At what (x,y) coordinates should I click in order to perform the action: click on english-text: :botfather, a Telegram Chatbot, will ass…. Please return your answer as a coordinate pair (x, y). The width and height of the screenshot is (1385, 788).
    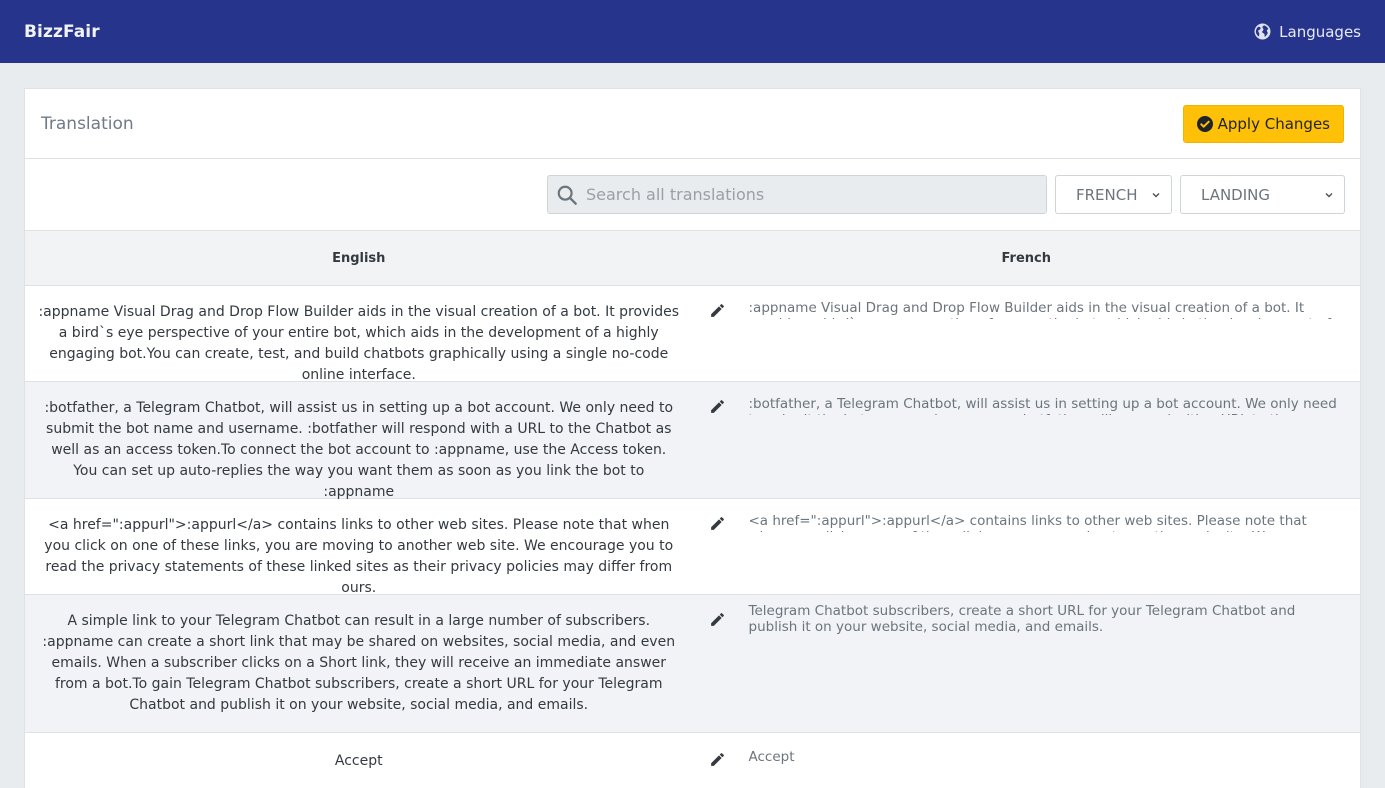
    Looking at the image, I should click on (359, 450).